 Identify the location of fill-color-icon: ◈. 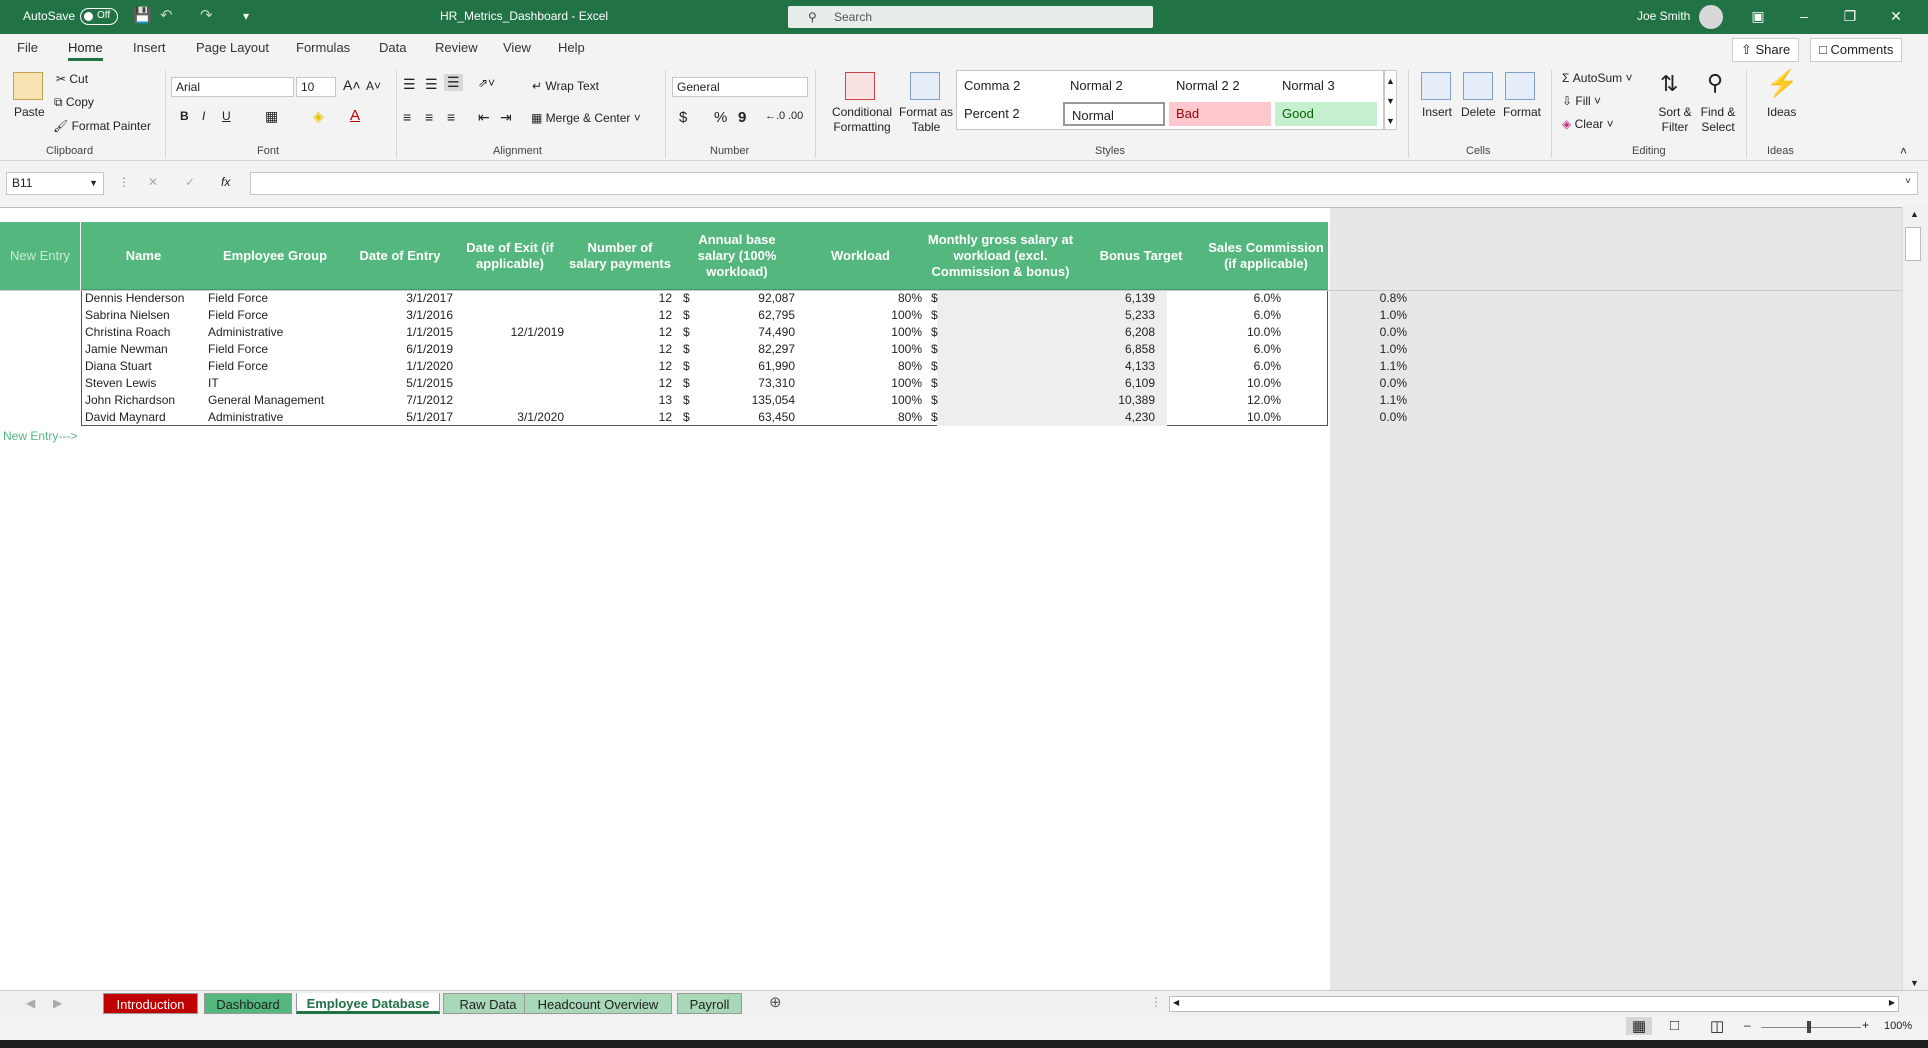
(318, 116).